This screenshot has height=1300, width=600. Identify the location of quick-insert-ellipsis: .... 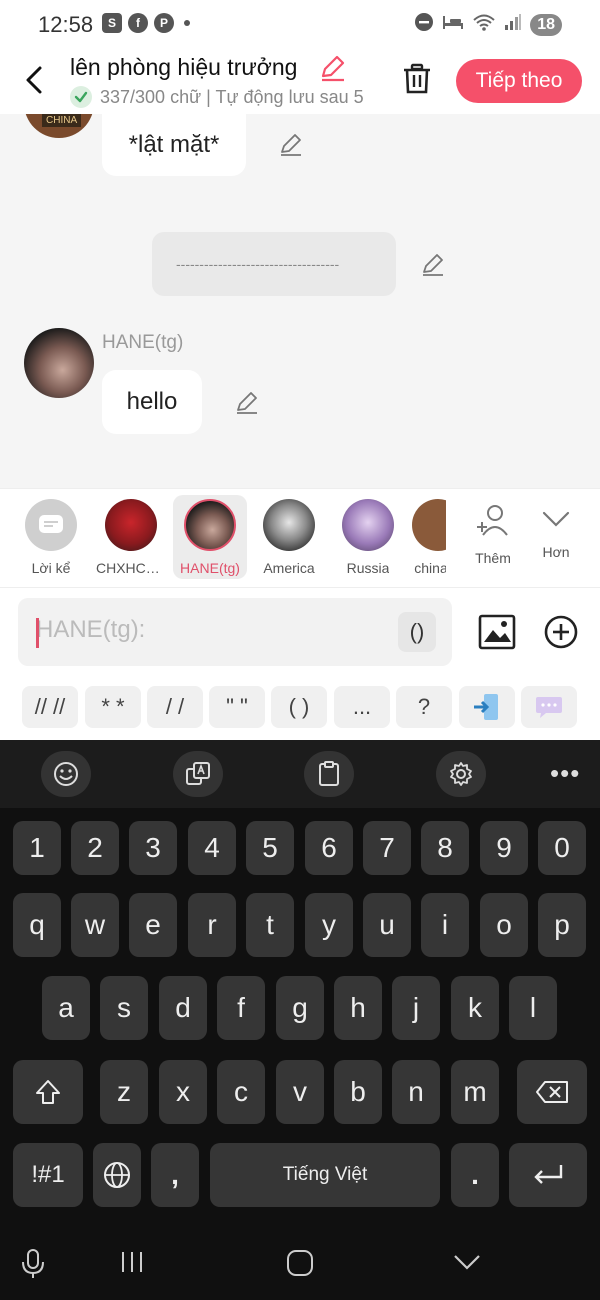
(362, 707).